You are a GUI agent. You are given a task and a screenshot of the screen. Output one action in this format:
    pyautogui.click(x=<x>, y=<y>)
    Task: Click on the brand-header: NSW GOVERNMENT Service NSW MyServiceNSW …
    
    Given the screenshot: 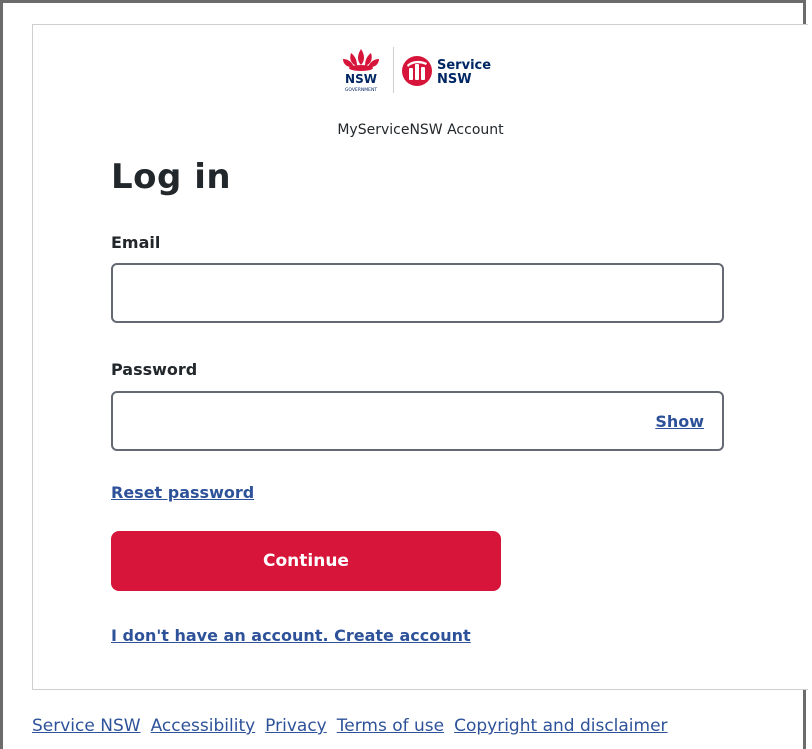 What is the action you would take?
    pyautogui.click(x=420, y=91)
    